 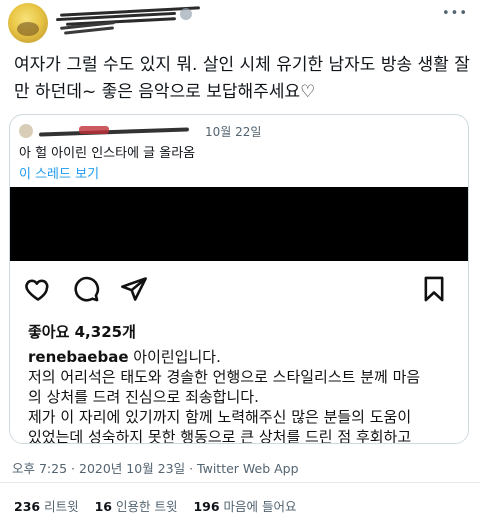 What do you see at coordinates (248, 468) in the screenshot?
I see `tweet-source: Twitter Web App` at bounding box center [248, 468].